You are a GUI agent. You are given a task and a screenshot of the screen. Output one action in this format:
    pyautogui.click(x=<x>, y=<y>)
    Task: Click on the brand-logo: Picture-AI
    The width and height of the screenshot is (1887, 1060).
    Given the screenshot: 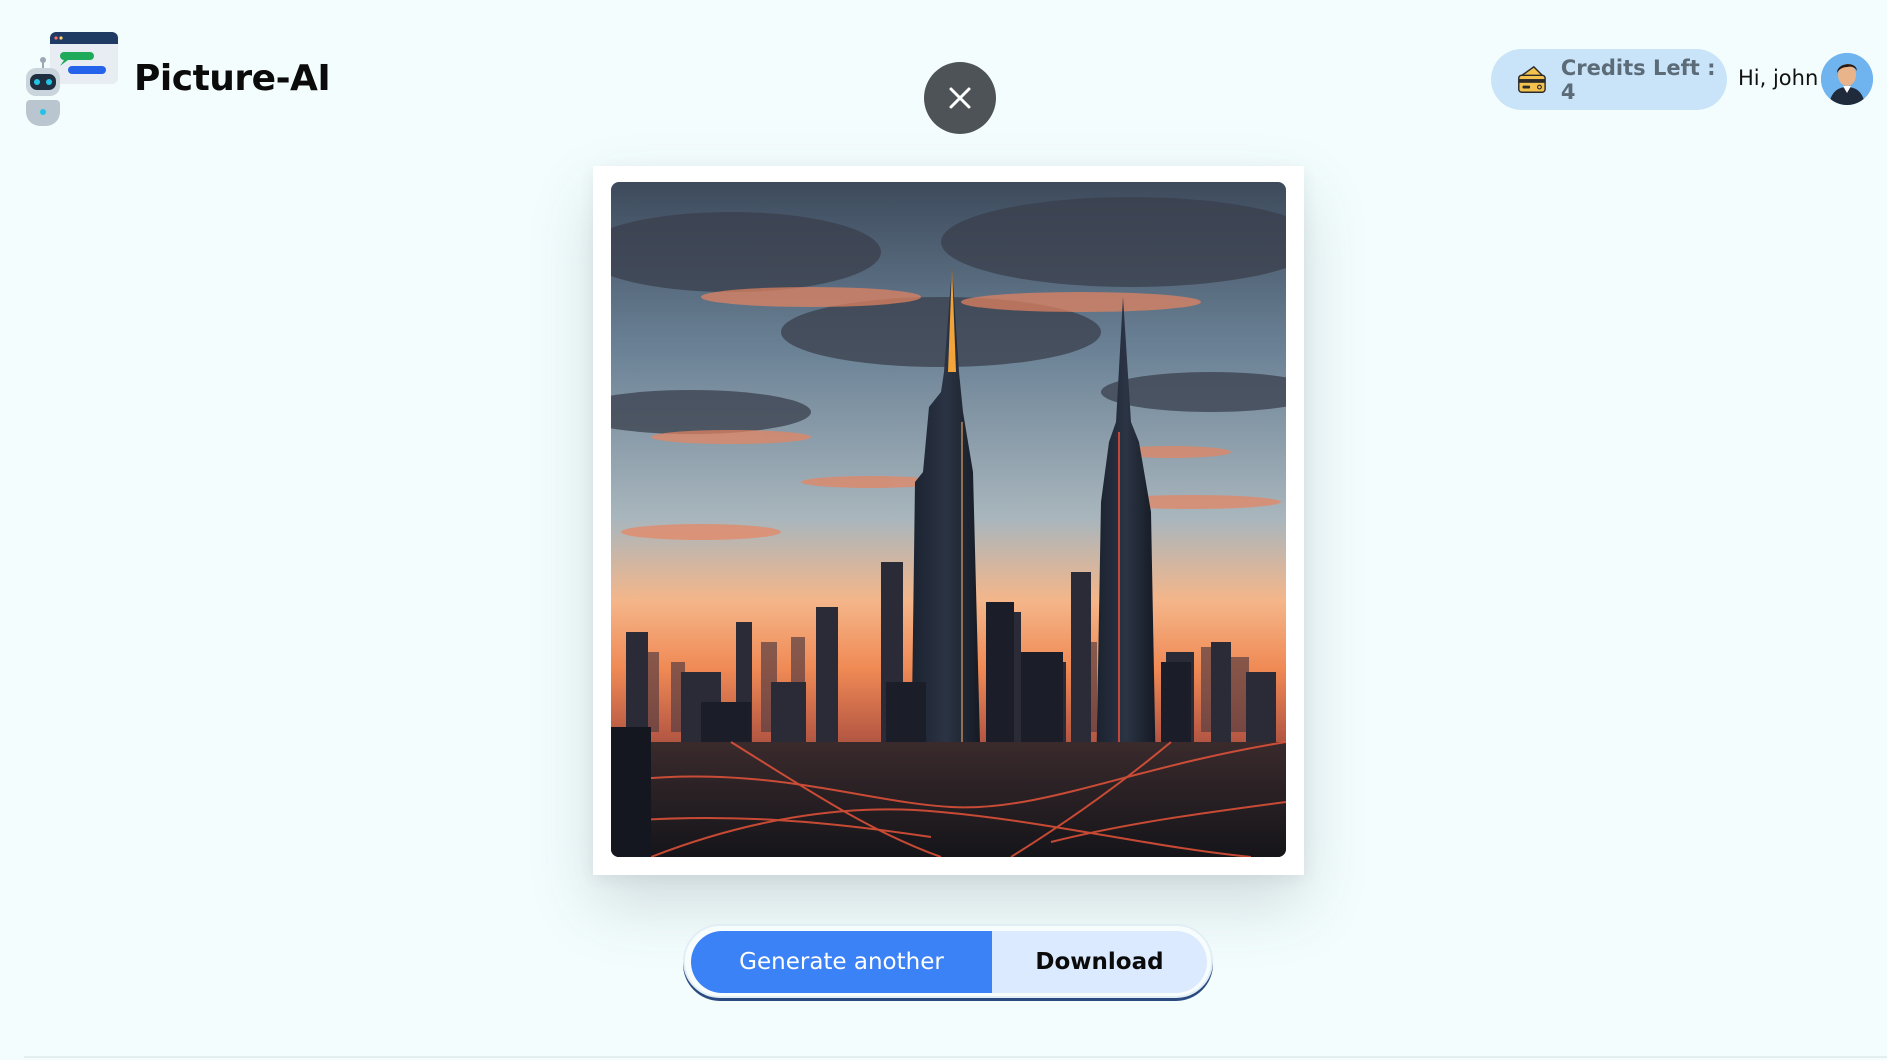 What is the action you would take?
    pyautogui.click(x=177, y=78)
    